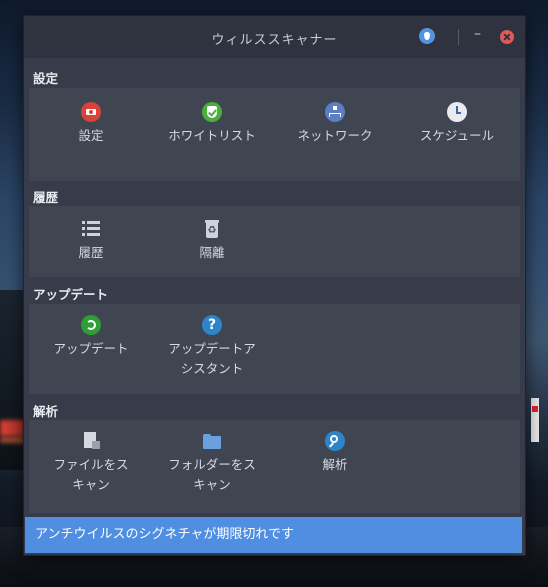 This screenshot has width=548, height=587. What do you see at coordinates (335, 124) in the screenshot?
I see `network-button: ネットワーク` at bounding box center [335, 124].